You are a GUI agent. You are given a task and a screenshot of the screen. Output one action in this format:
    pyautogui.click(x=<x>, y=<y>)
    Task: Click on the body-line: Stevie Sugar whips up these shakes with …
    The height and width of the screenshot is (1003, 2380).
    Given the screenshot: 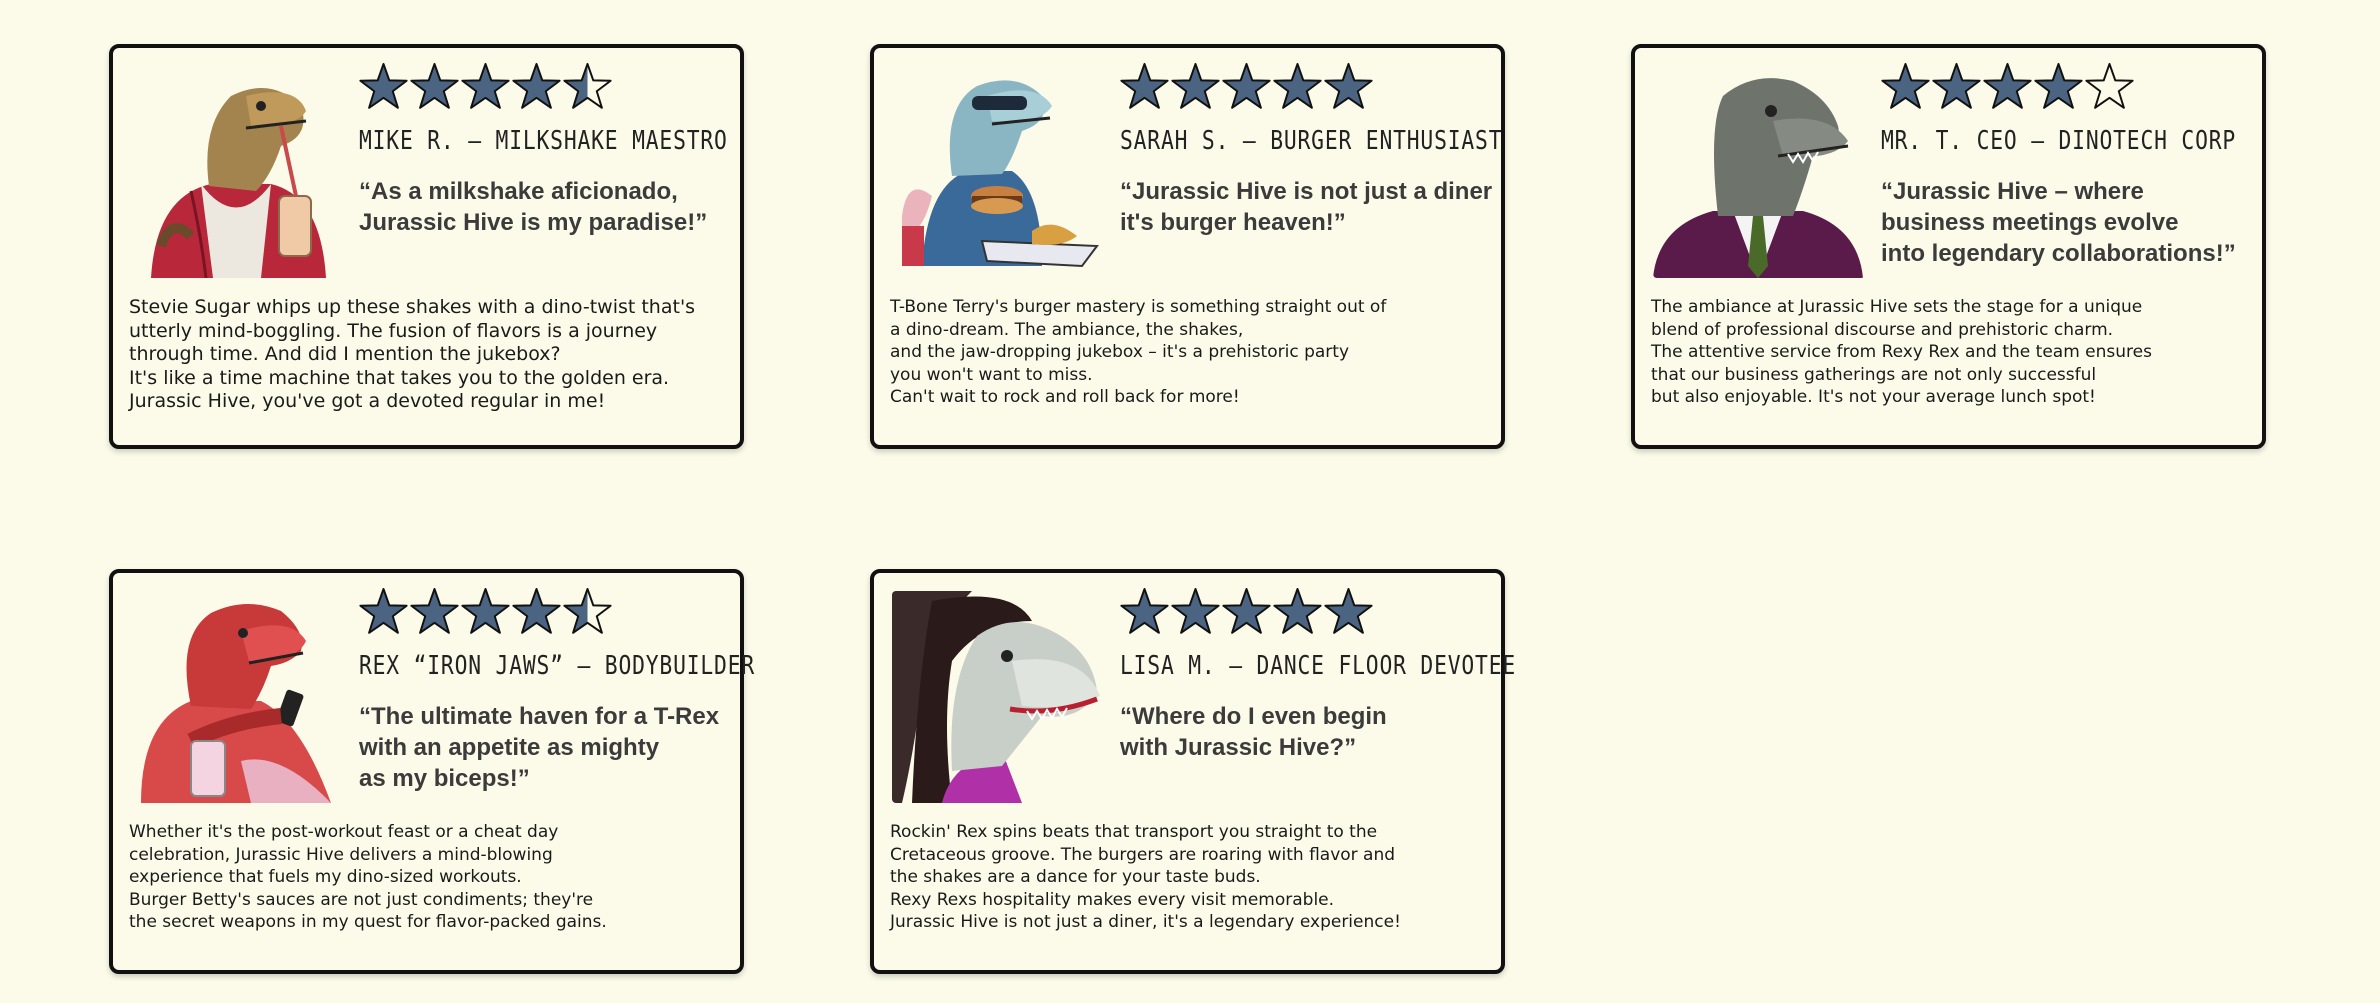 What is the action you would take?
    pyautogui.click(x=412, y=307)
    